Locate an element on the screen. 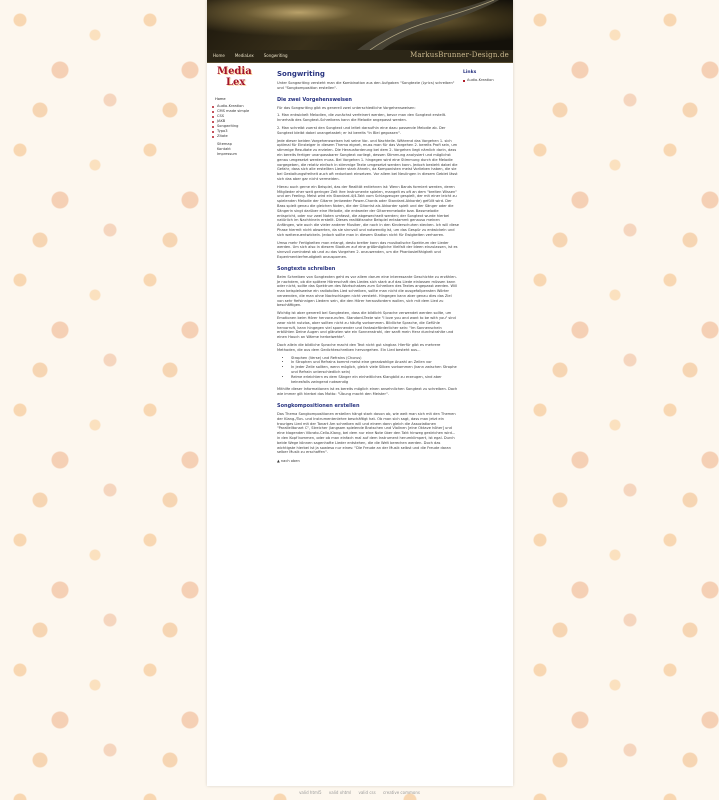  logo-line2: Lex is located at coordinates (236, 82).